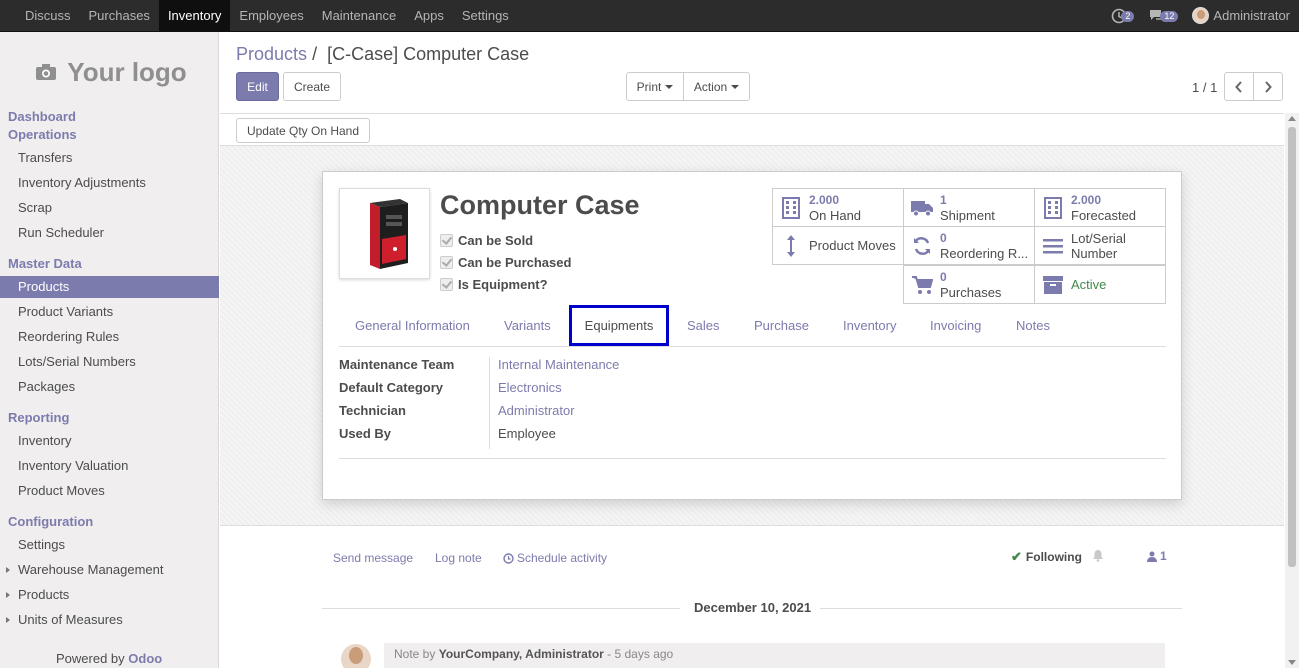 This screenshot has height=668, width=1299. Describe the element at coordinates (619, 325) in the screenshot. I see `tab-equipments: Equipments` at that location.